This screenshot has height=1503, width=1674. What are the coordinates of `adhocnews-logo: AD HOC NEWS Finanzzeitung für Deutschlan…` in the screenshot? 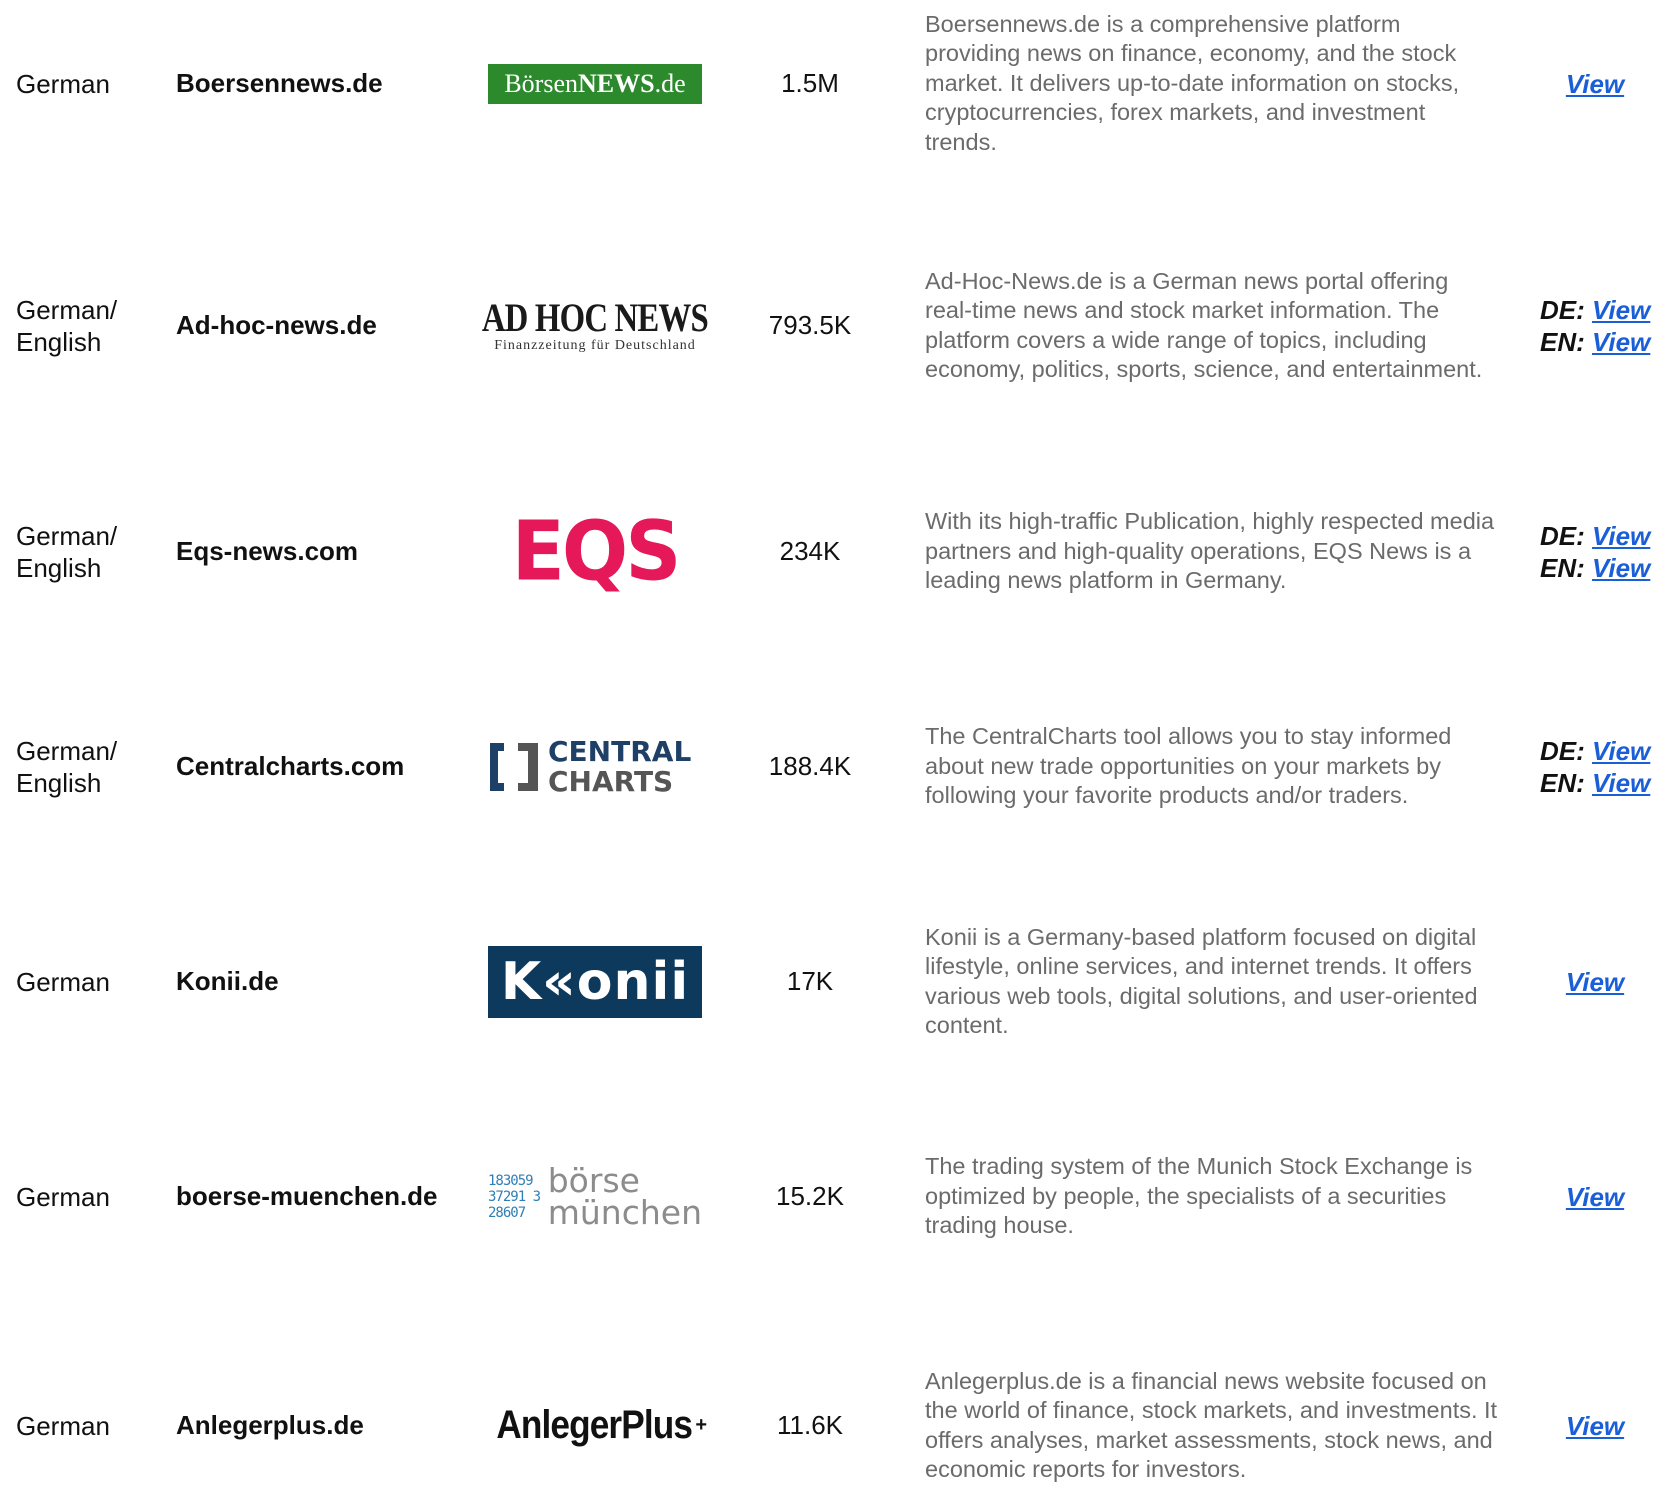 It's located at (595, 326).